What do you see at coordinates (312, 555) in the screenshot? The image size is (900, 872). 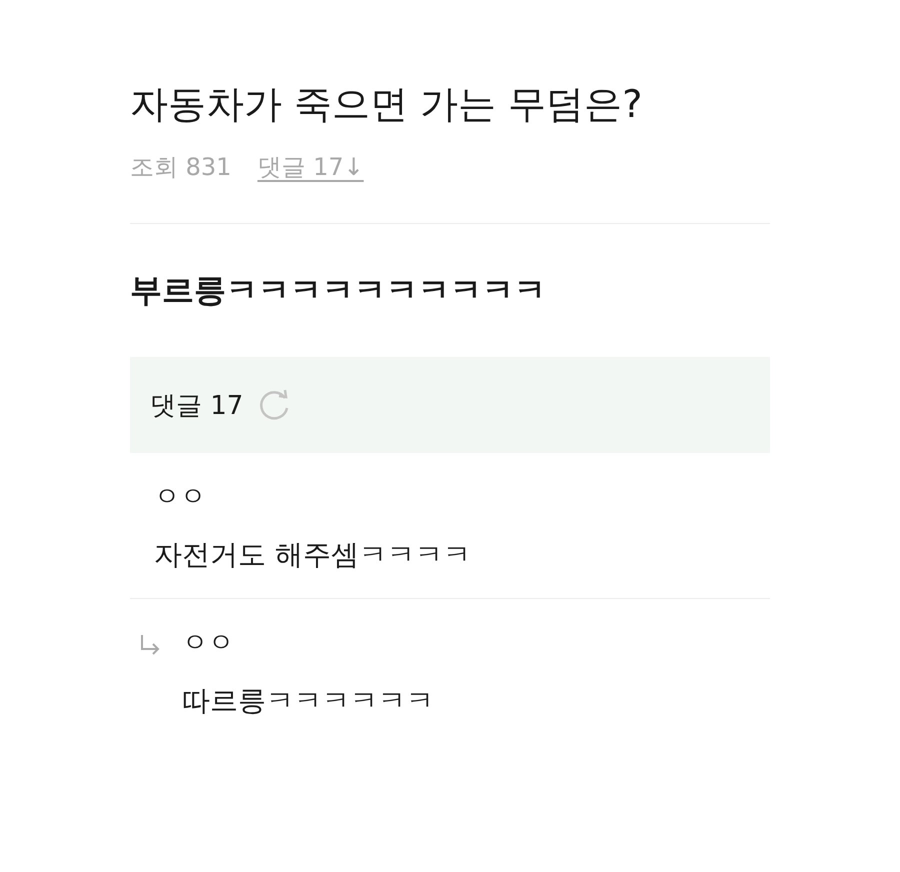 I see `comment-text: 자전거도 해주셈ㅋㅋㅋㅋ` at bounding box center [312, 555].